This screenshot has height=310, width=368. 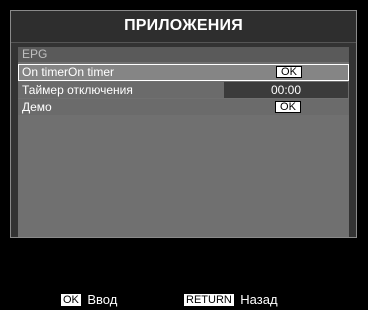 I want to click on menu-title: ПРИЛОЖЕНИЯ, so click(x=183, y=25).